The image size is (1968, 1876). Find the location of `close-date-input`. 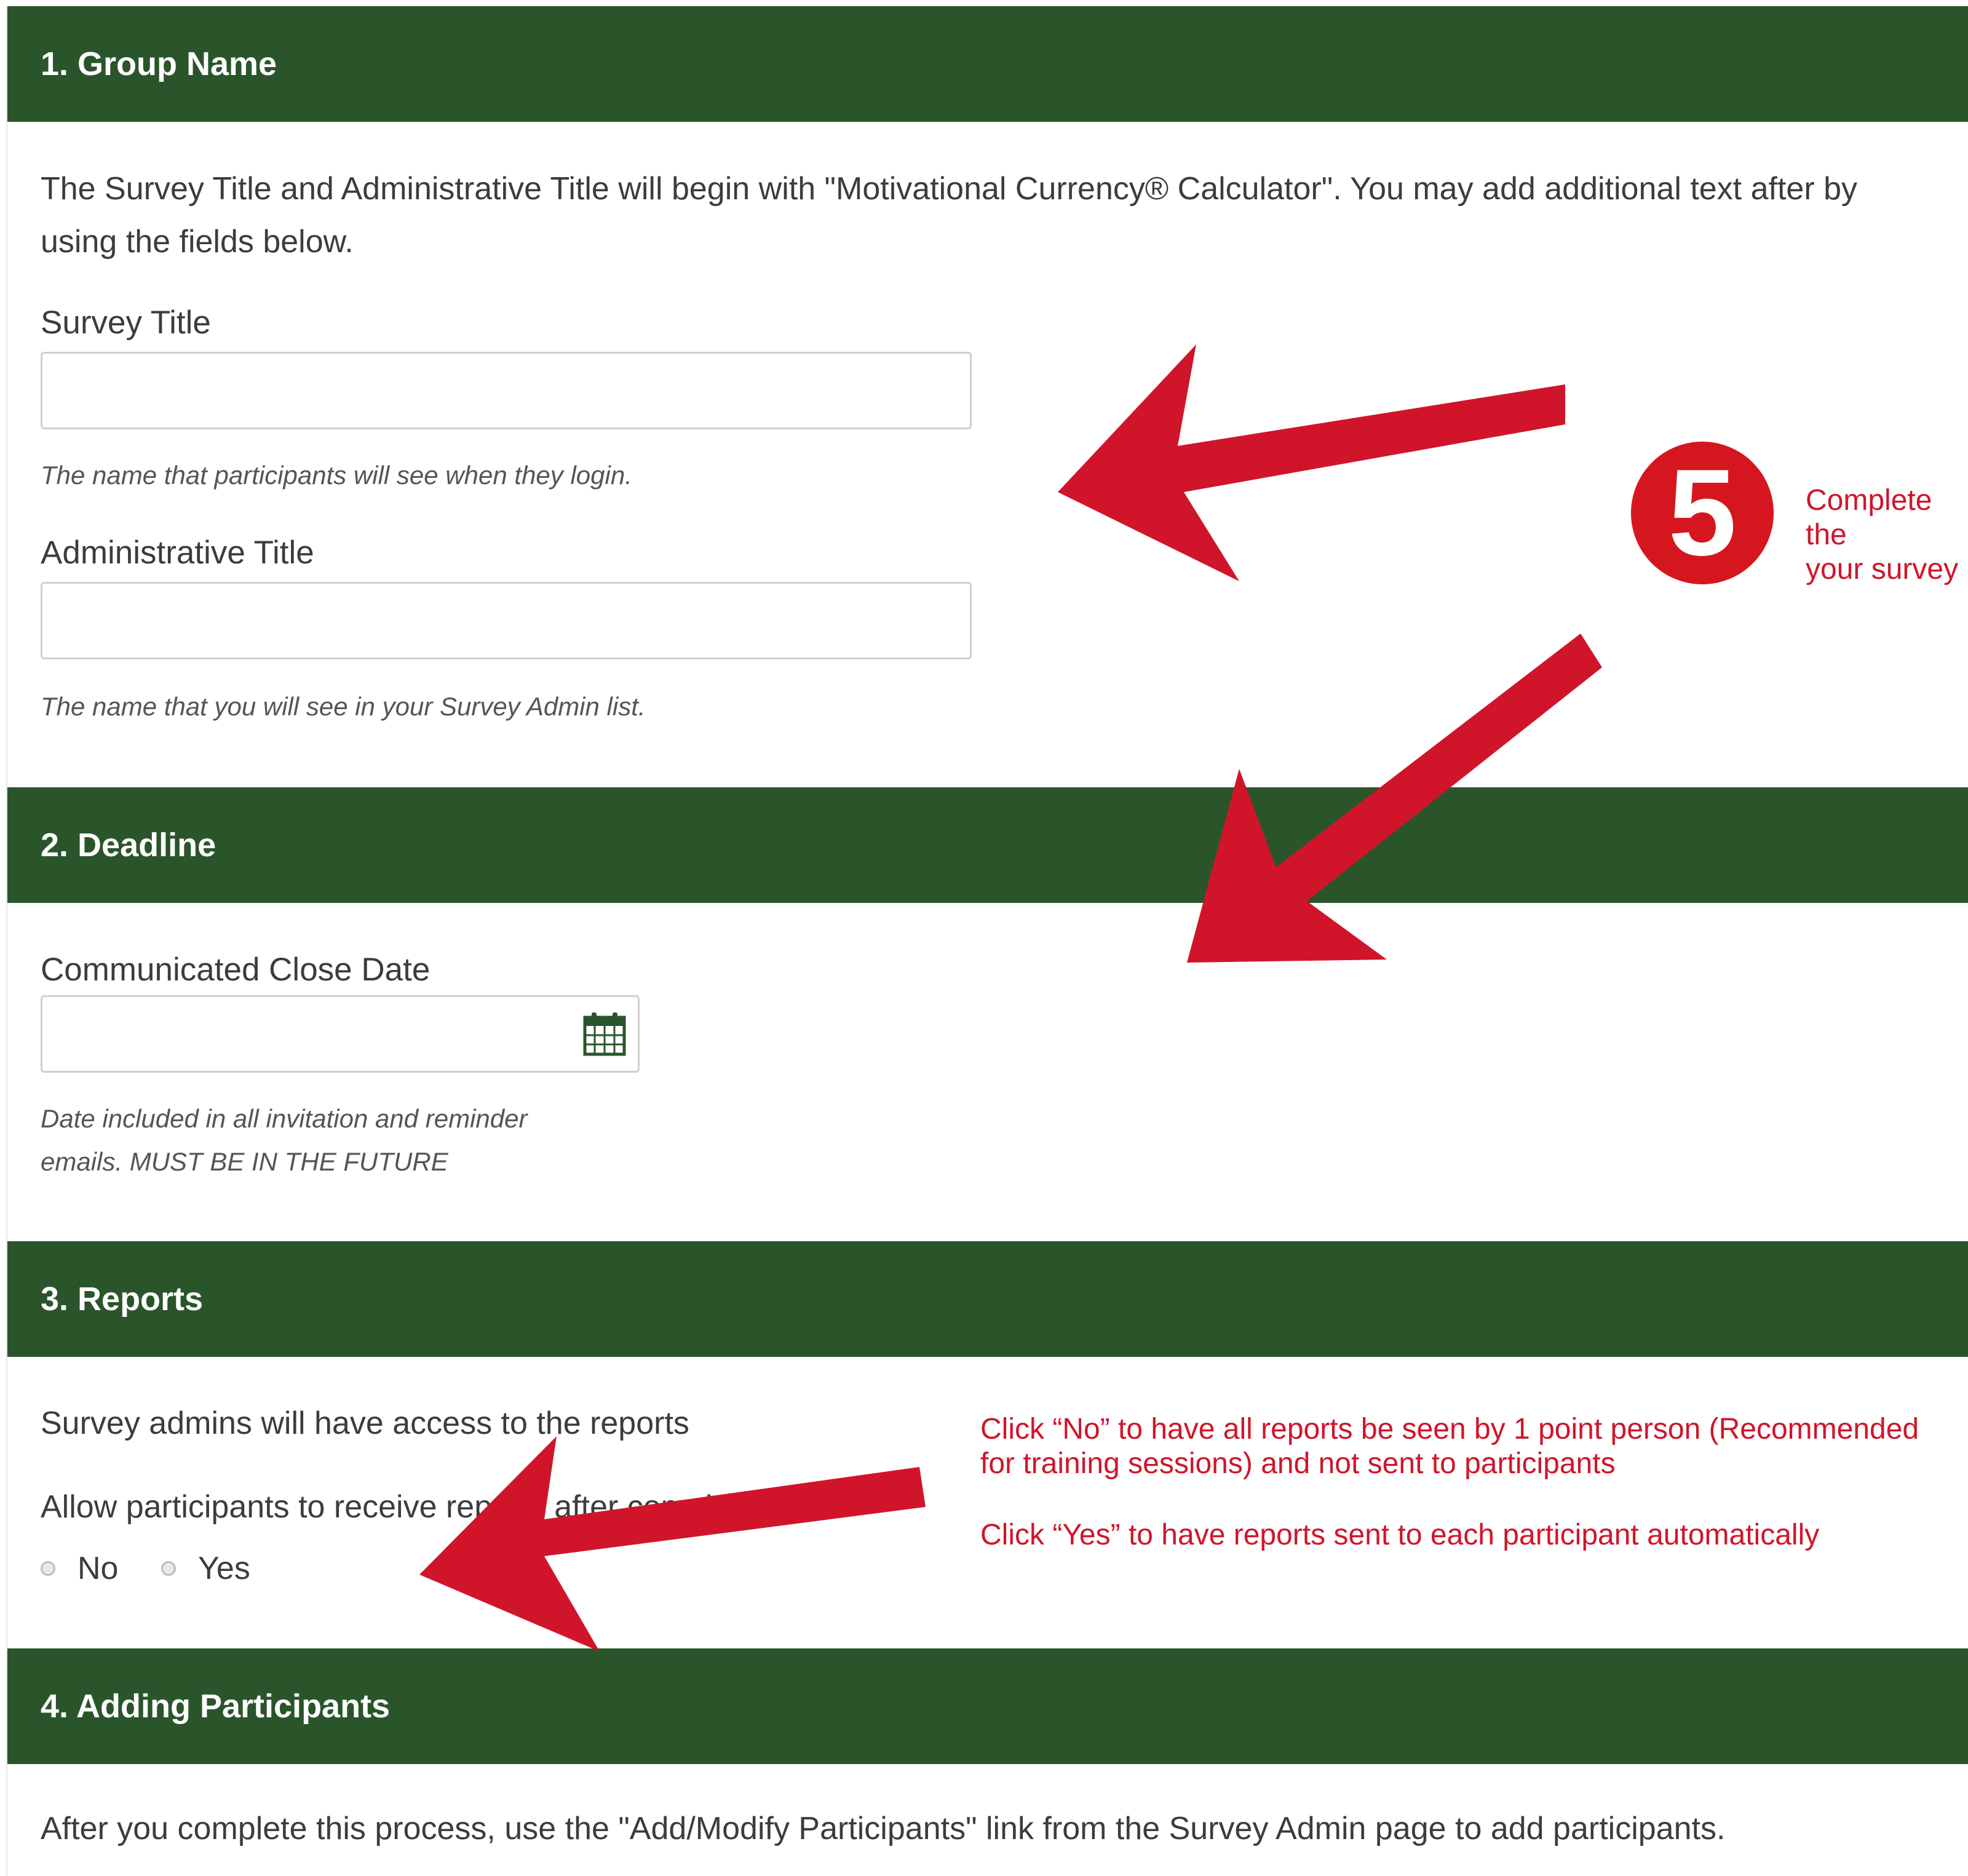

close-date-input is located at coordinates (340, 1034).